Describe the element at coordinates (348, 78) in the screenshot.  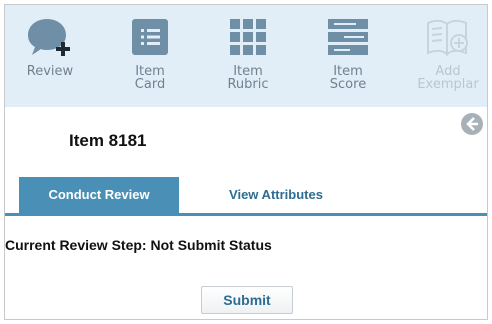
I see `item-score-label: Item Score` at that location.